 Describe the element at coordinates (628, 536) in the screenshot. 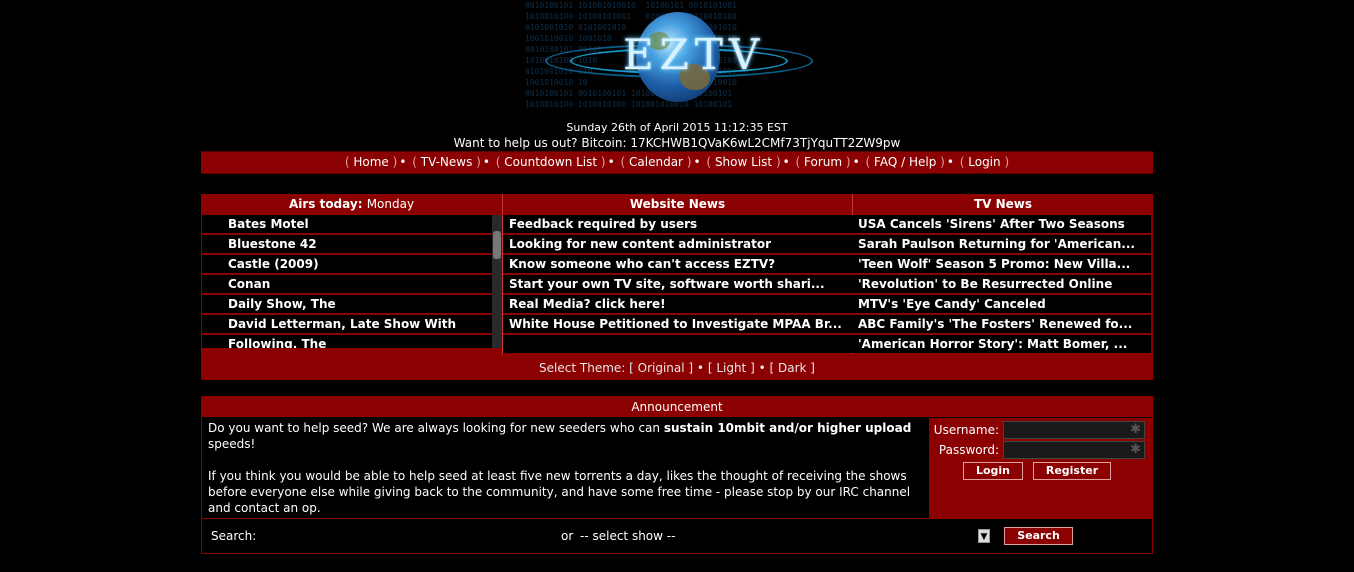

I see `show-select-value: -- select show --` at that location.